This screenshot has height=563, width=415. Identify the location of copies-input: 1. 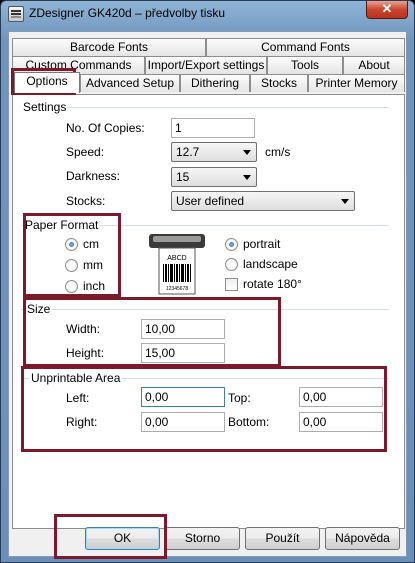
(213, 128).